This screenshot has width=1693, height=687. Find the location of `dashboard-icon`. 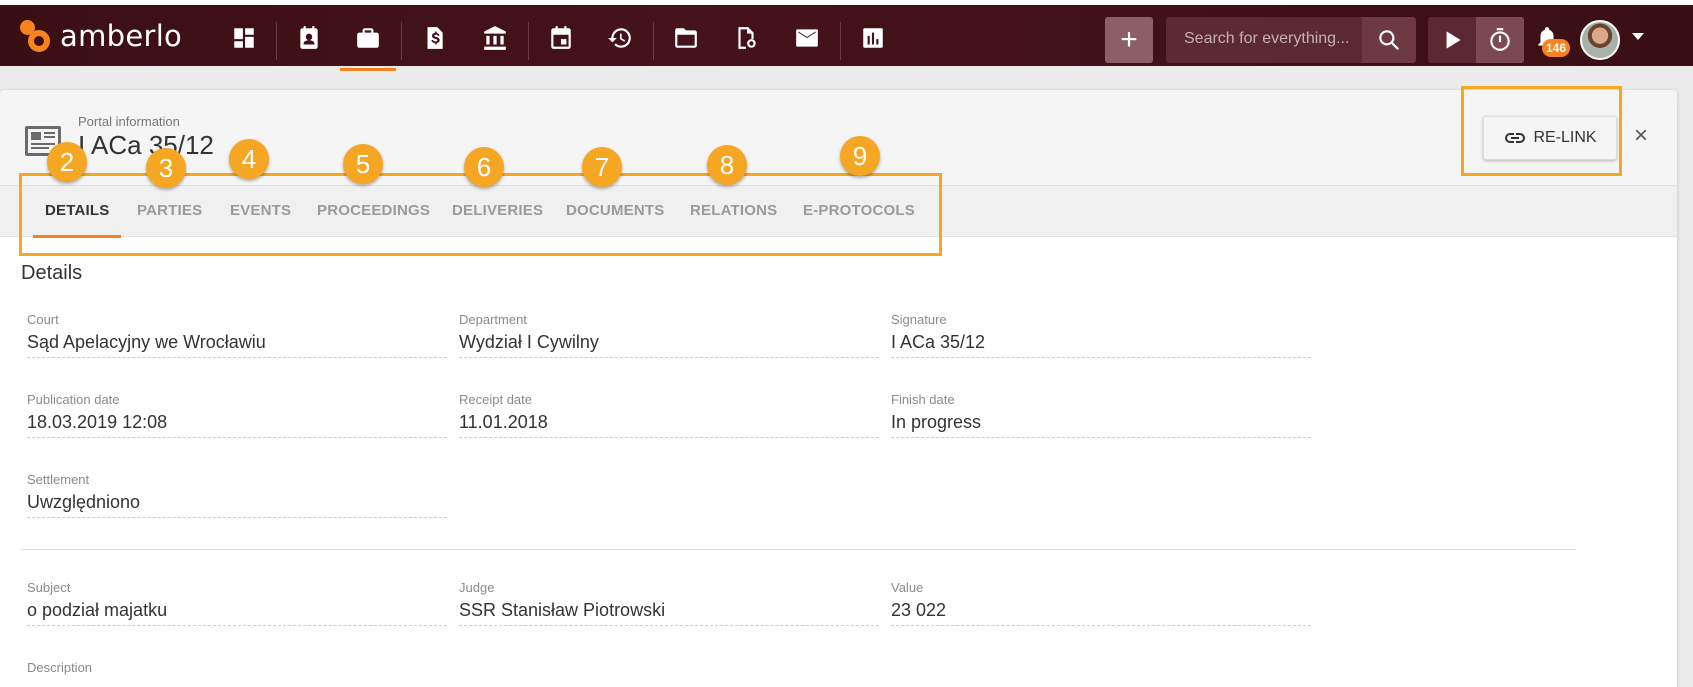

dashboard-icon is located at coordinates (244, 38).